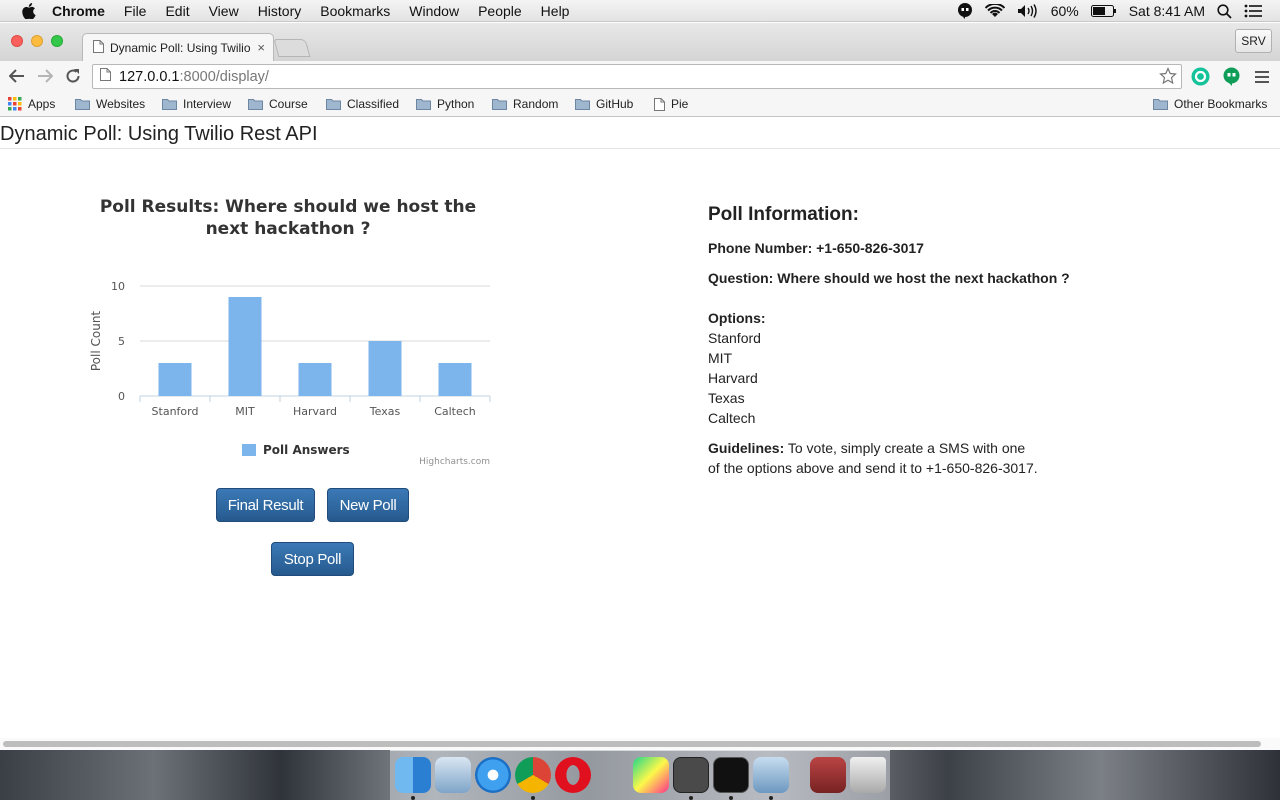 The width and height of the screenshot is (1280, 800). I want to click on final-result-button: Final Result, so click(265, 505).